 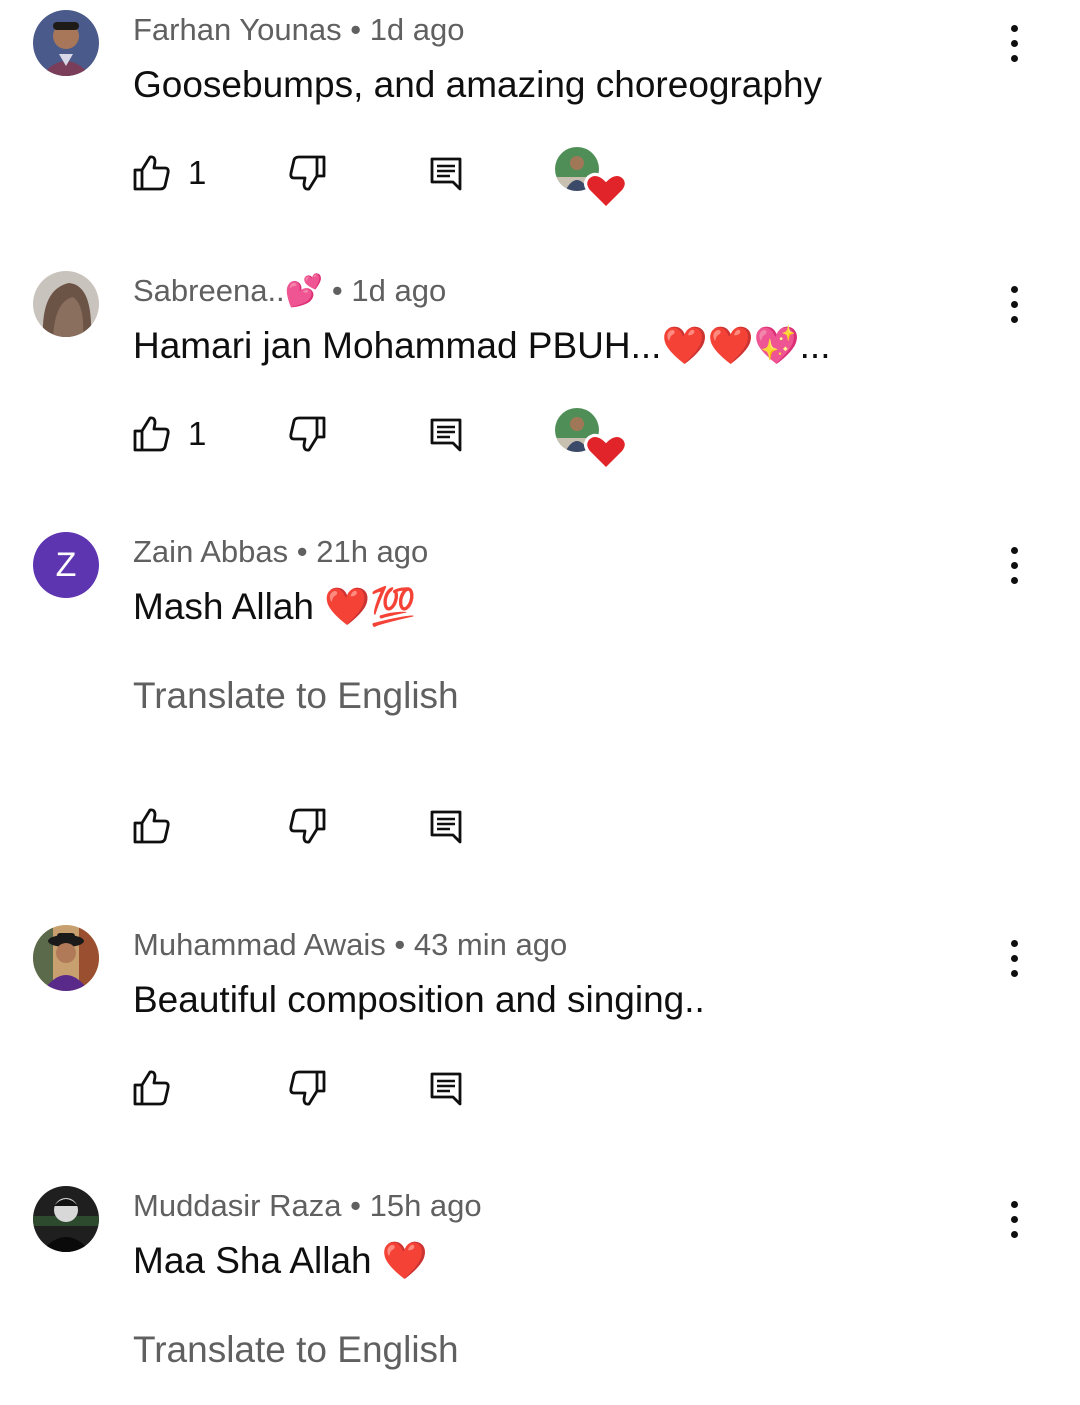 I want to click on author-name: Muddasir Raza, so click(x=237, y=1205).